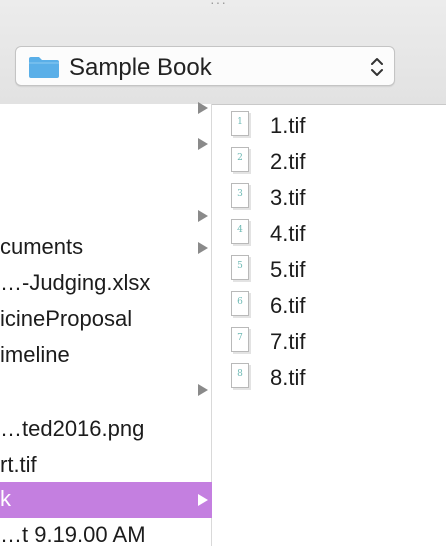 The image size is (446, 554). I want to click on list-item: …-Judging.xlsx, so click(106, 284).